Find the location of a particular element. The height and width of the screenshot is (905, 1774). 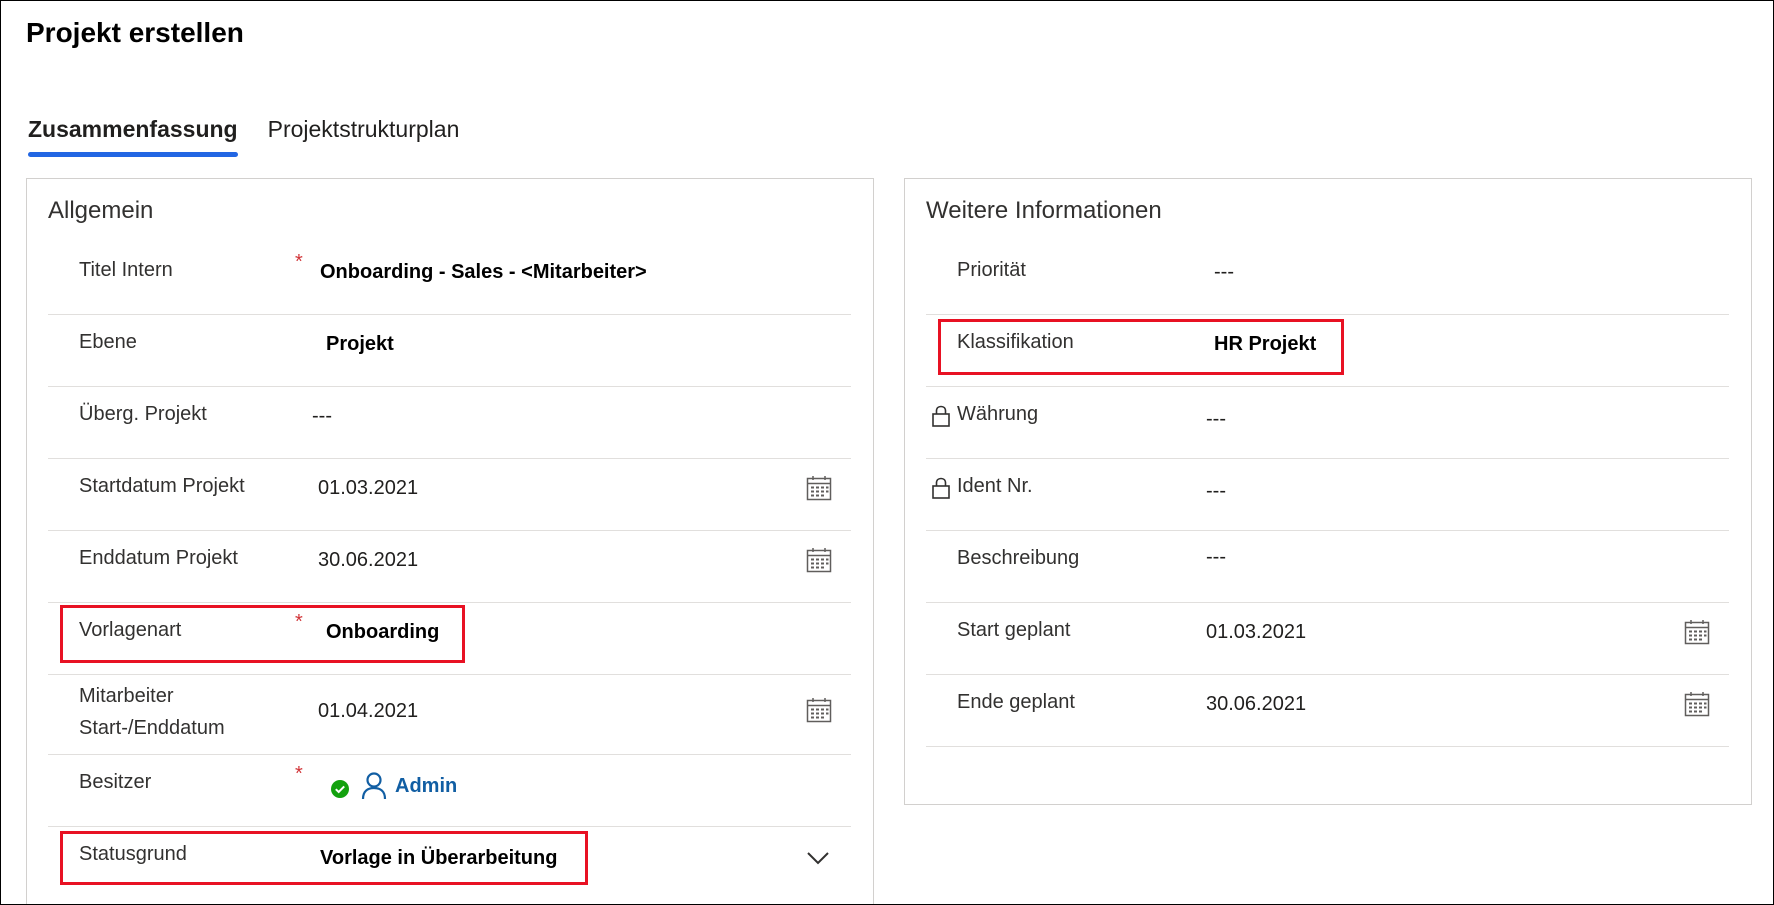

field-label-start-geplant: Start geplant is located at coordinates (1014, 630).